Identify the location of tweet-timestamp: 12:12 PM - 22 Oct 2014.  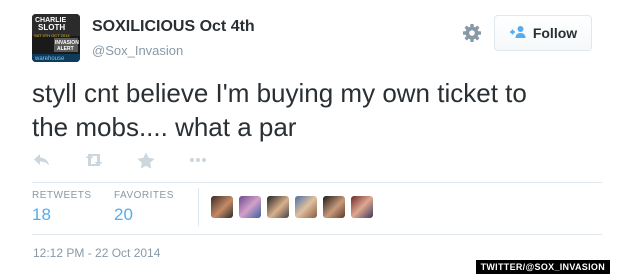
(96, 253).